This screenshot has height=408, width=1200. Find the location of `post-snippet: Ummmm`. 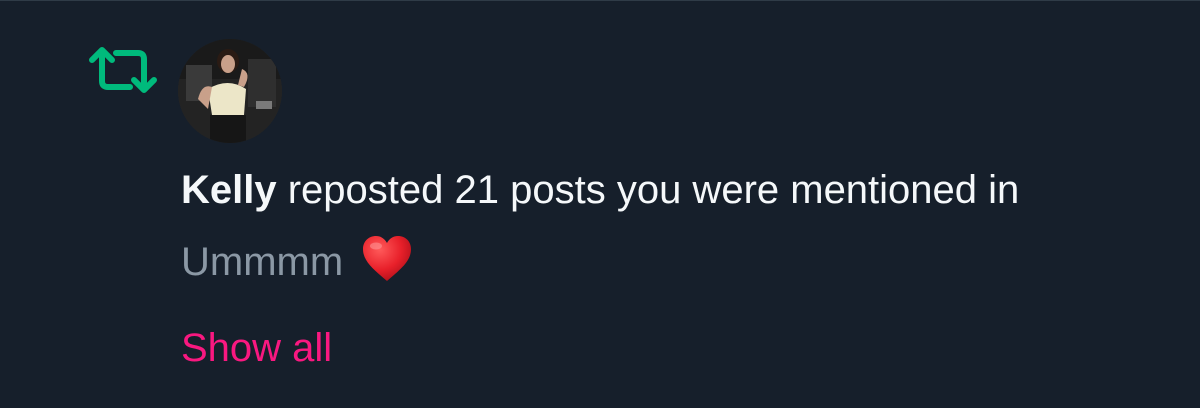

post-snippet: Ummmm is located at coordinates (297, 262).